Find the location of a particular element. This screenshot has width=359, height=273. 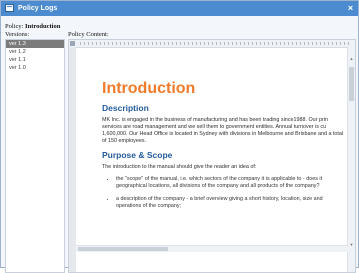

purpose-heading: Purpose & Scope is located at coordinates (137, 155).